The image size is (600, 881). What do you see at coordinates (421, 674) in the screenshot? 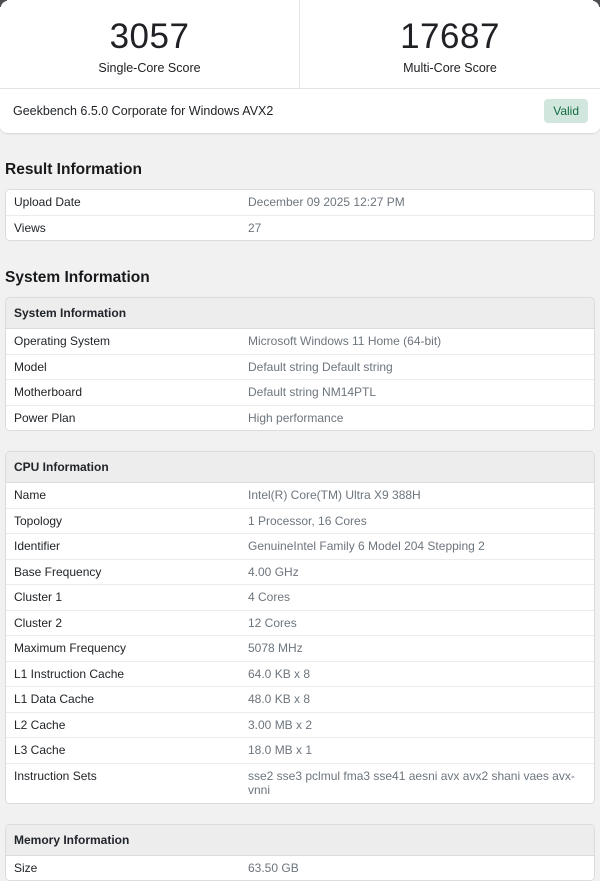
I see `row-value: 64.0 KB x 8` at bounding box center [421, 674].